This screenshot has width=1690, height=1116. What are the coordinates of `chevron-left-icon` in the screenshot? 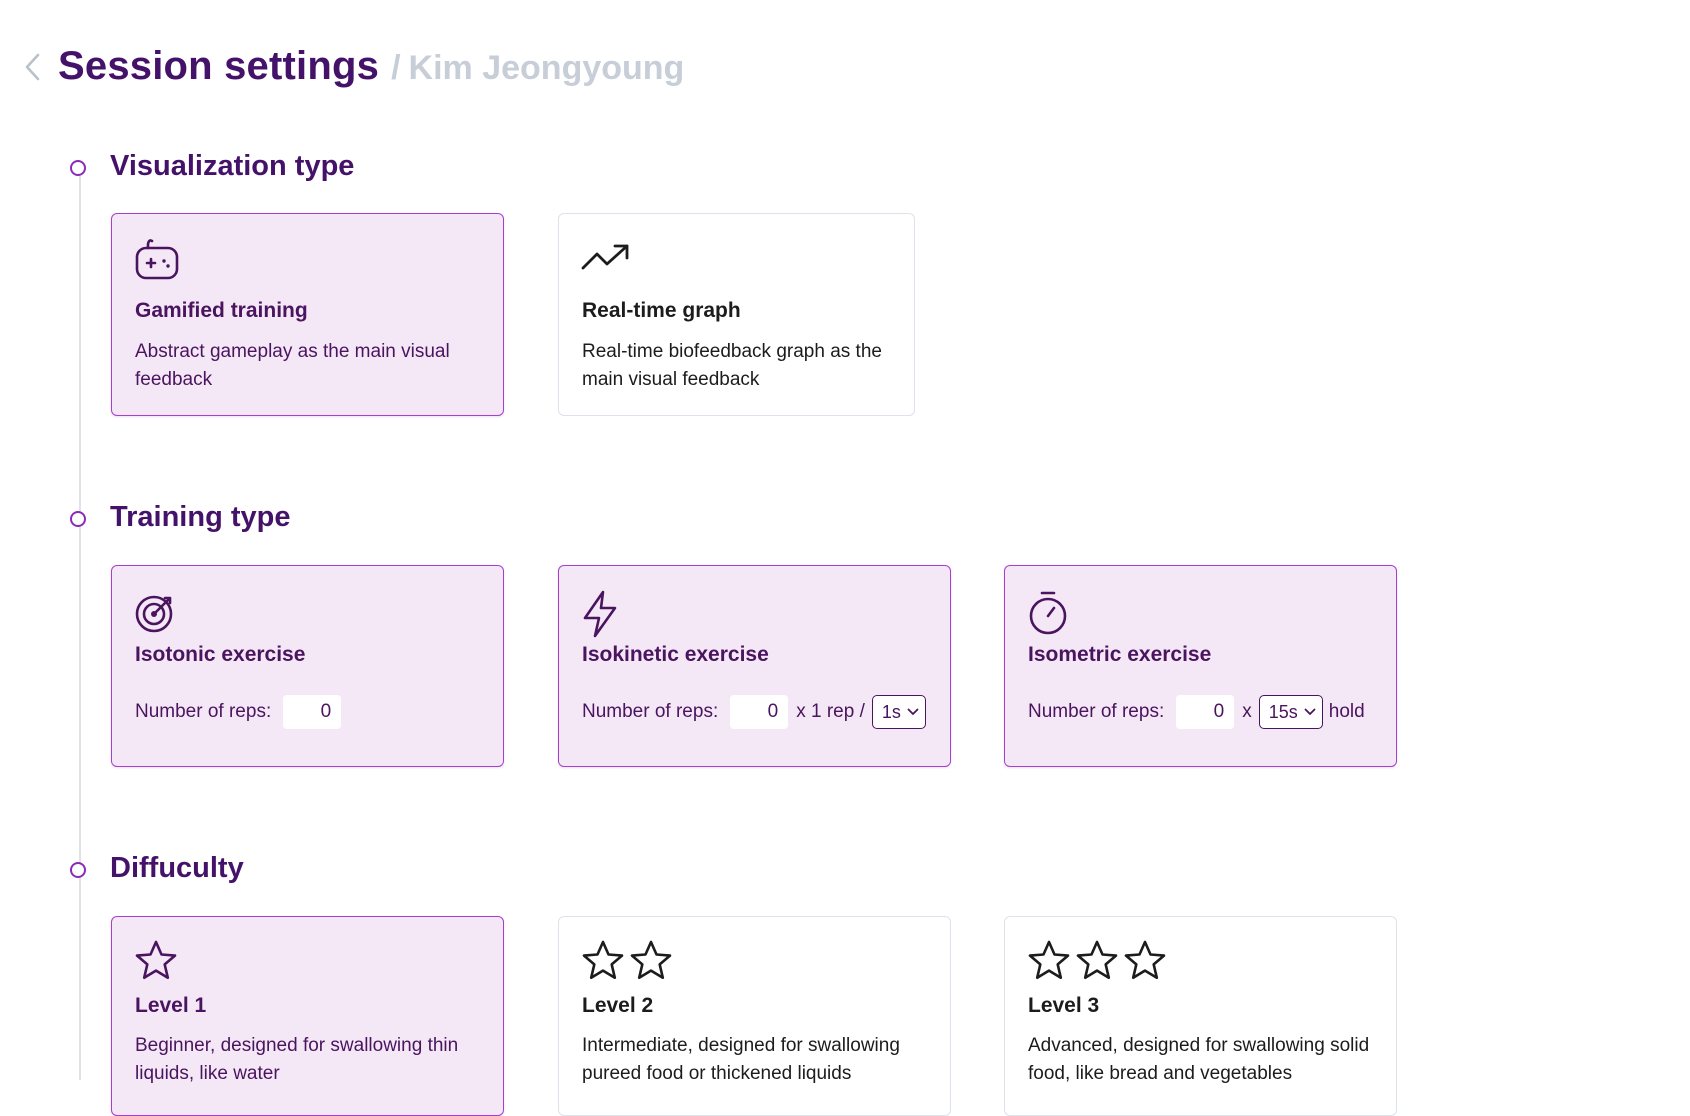 It's located at (32, 66).